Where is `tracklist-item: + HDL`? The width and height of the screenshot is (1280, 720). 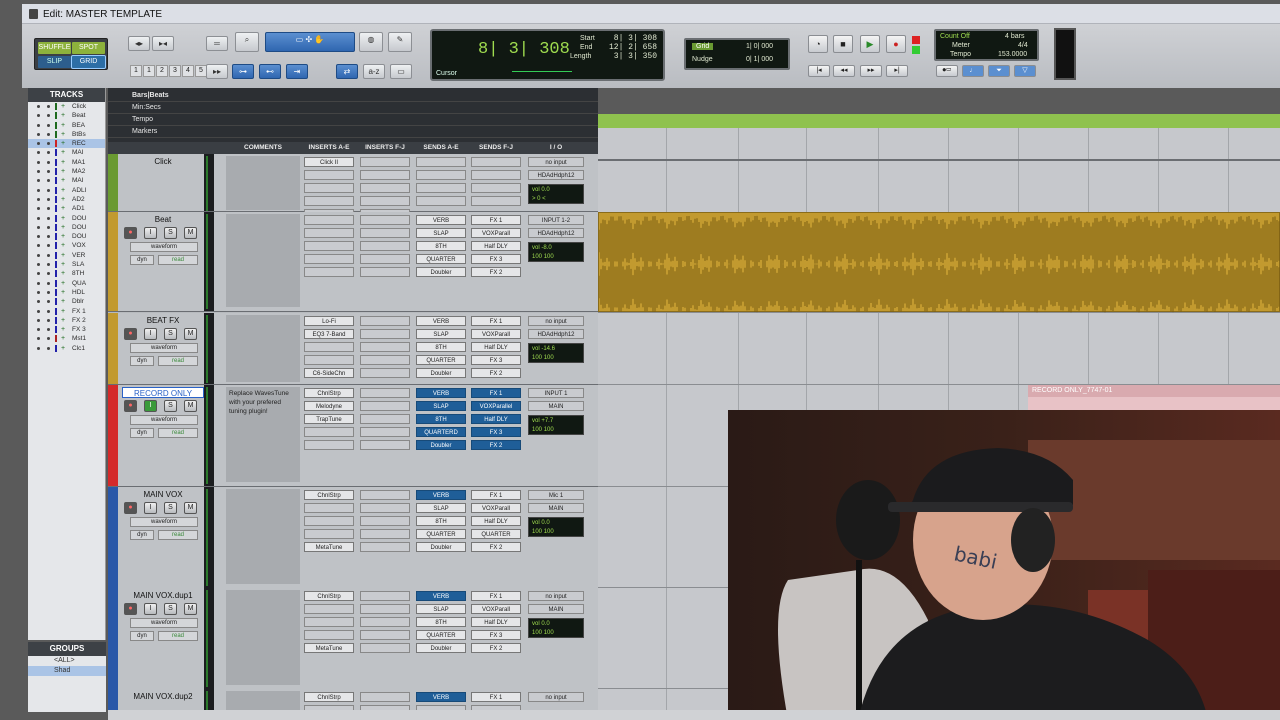
tracklist-item: + HDL is located at coordinates (66, 292).